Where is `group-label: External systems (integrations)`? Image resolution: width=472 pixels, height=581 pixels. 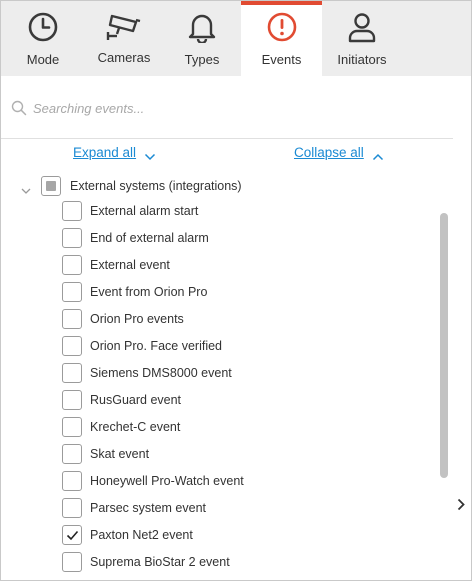
group-label: External systems (integrations) is located at coordinates (156, 186).